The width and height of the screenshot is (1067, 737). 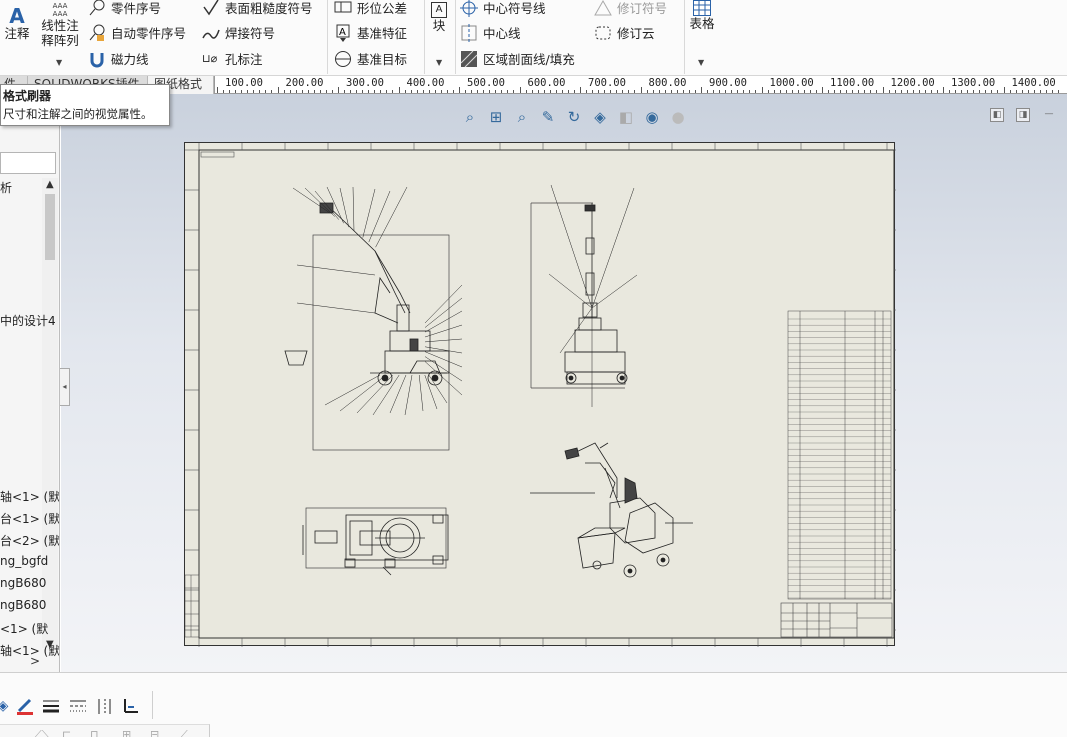 I want to click on hide-show-edges-icon, so click(x=105, y=706).